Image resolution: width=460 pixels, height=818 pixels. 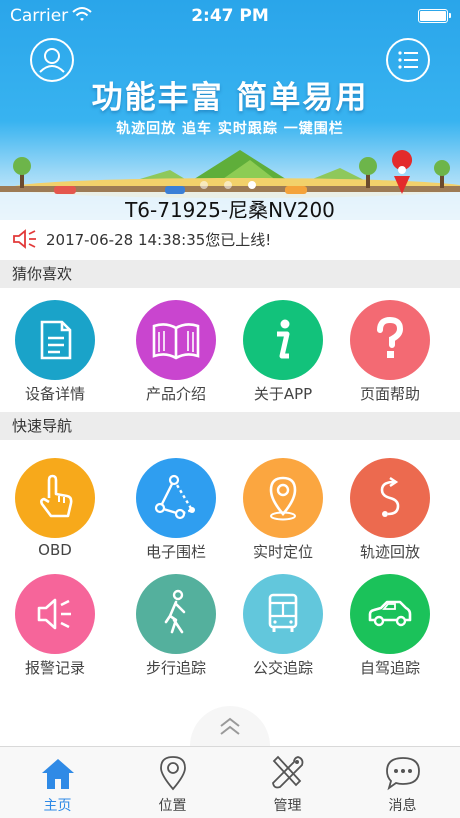 I want to click on tab-messages: 消息, so click(x=402, y=782).